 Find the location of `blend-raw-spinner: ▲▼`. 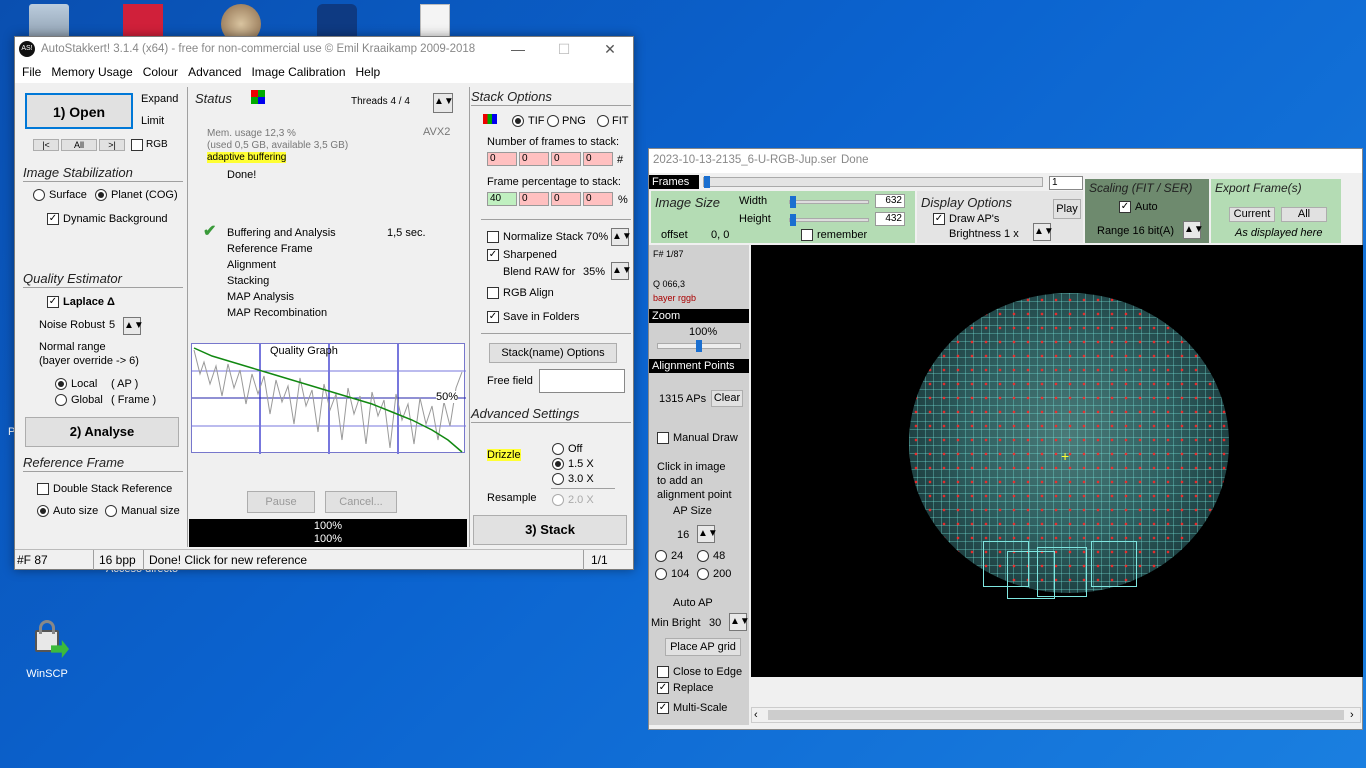

blend-raw-spinner: ▲▼ is located at coordinates (621, 271).